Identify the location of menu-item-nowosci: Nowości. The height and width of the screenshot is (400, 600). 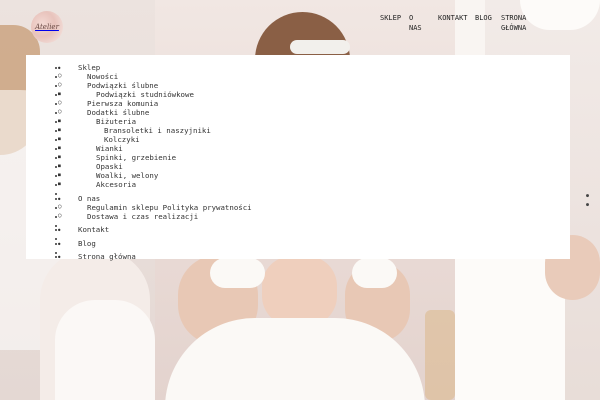
(155, 76).